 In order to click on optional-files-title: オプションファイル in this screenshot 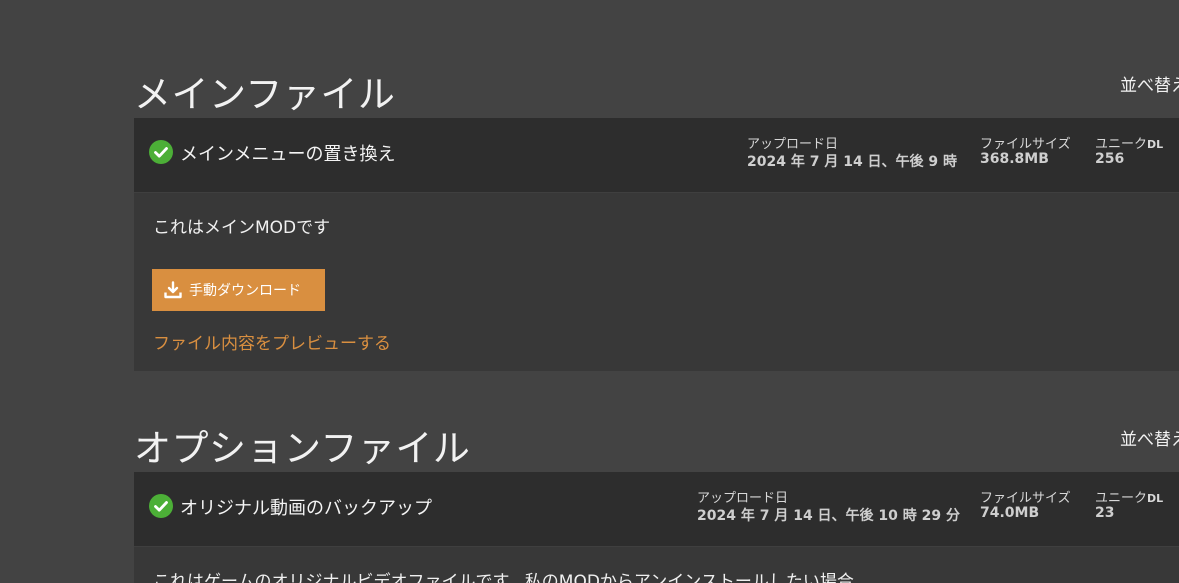, I will do `click(302, 448)`.